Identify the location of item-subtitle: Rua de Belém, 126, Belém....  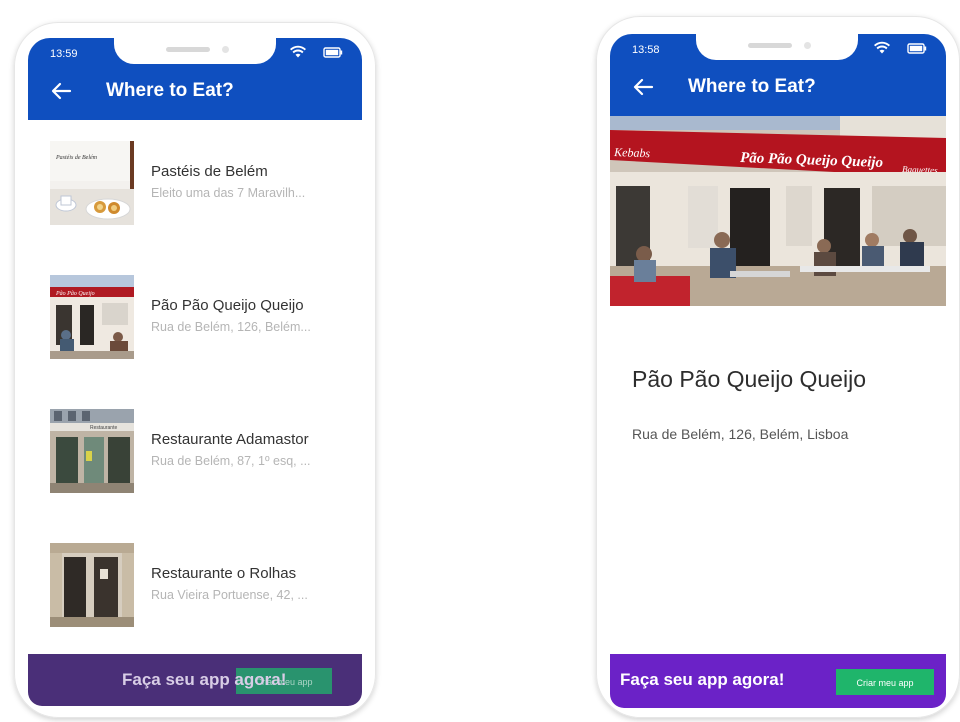
(231, 327).